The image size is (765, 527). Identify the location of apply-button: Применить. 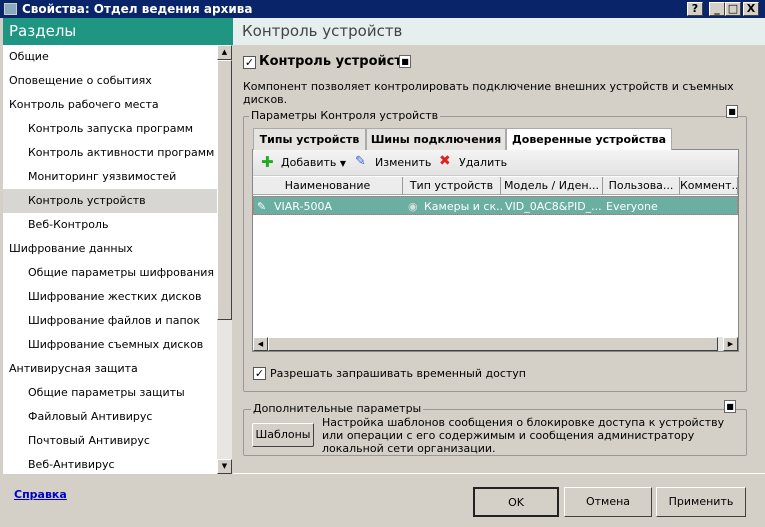
(701, 502).